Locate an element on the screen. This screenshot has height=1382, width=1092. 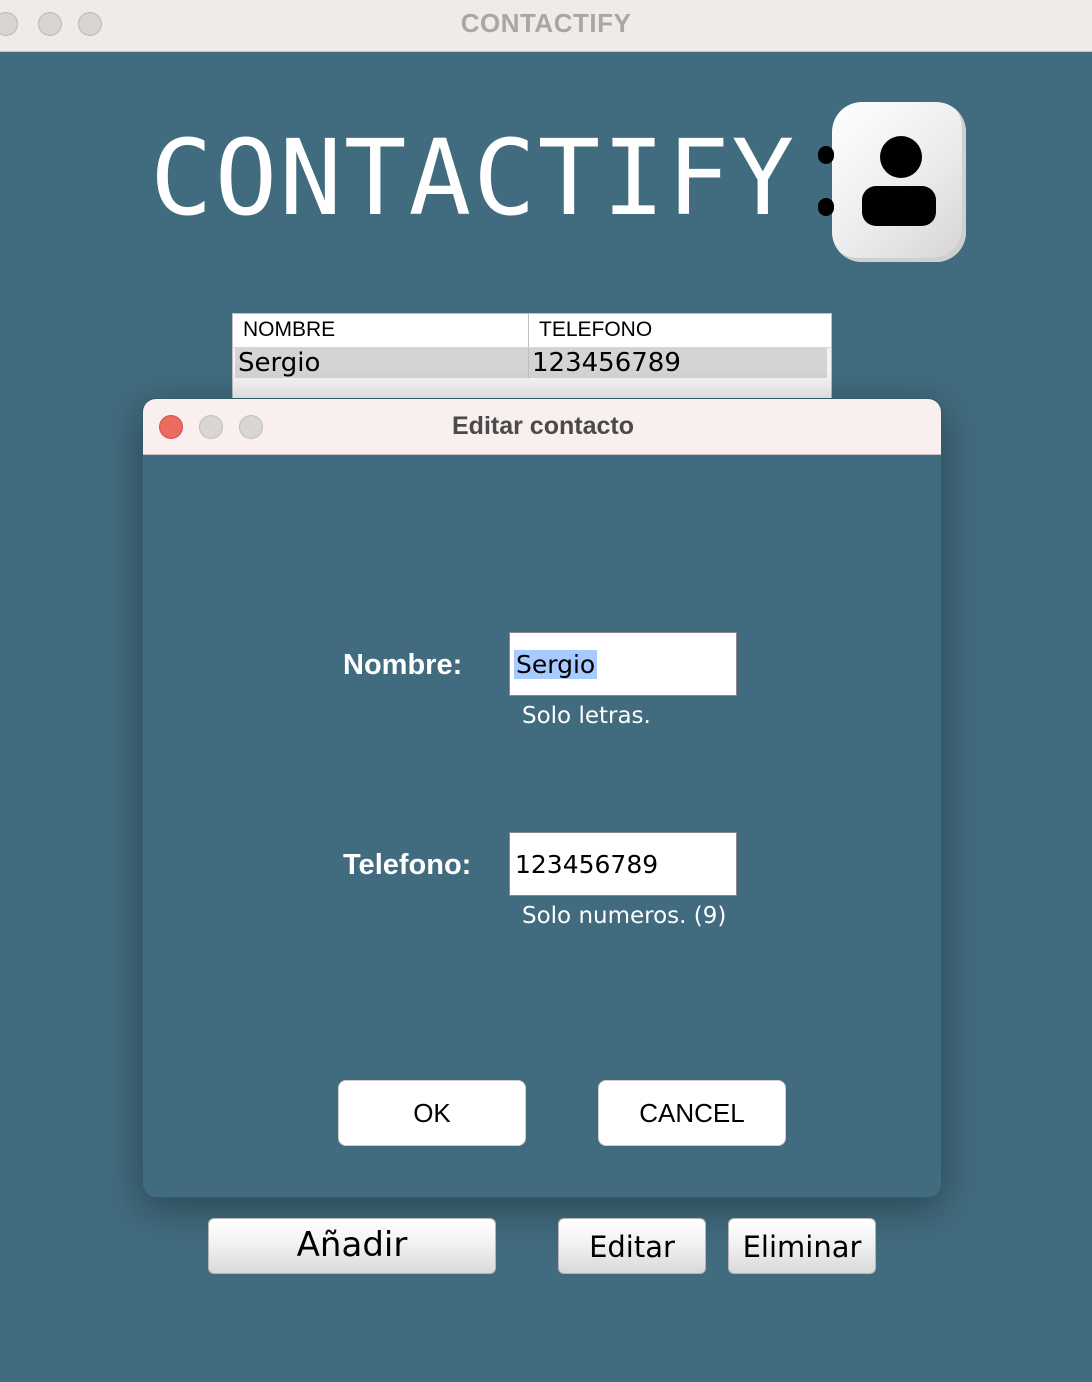
telefono-field: 123456789 is located at coordinates (623, 864).